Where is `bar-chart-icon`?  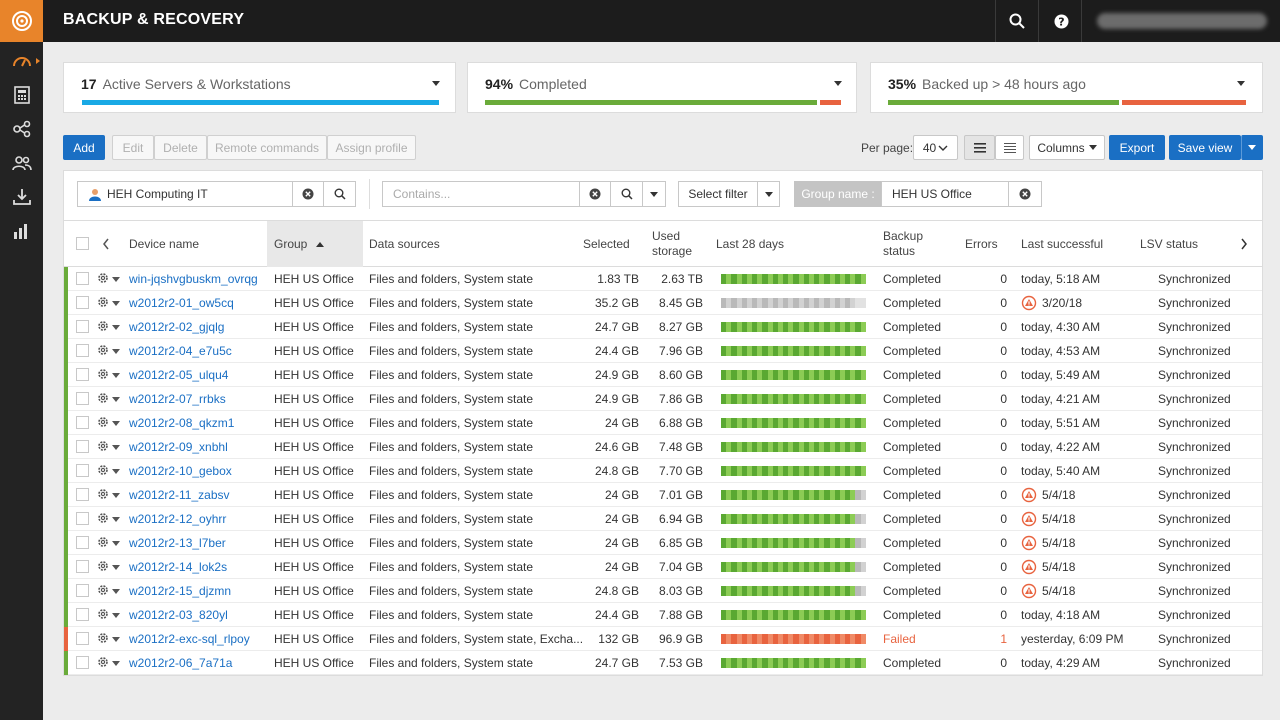
bar-chart-icon is located at coordinates (21, 231).